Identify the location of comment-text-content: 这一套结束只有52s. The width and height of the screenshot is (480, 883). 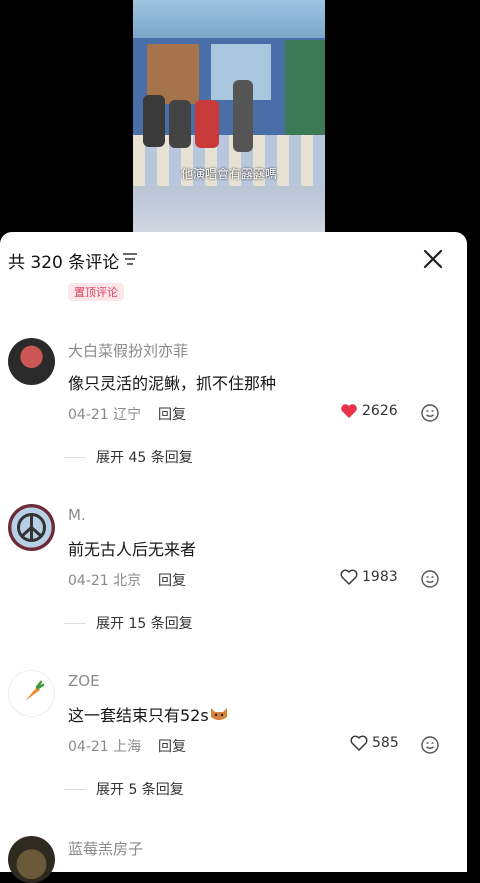
(138, 715).